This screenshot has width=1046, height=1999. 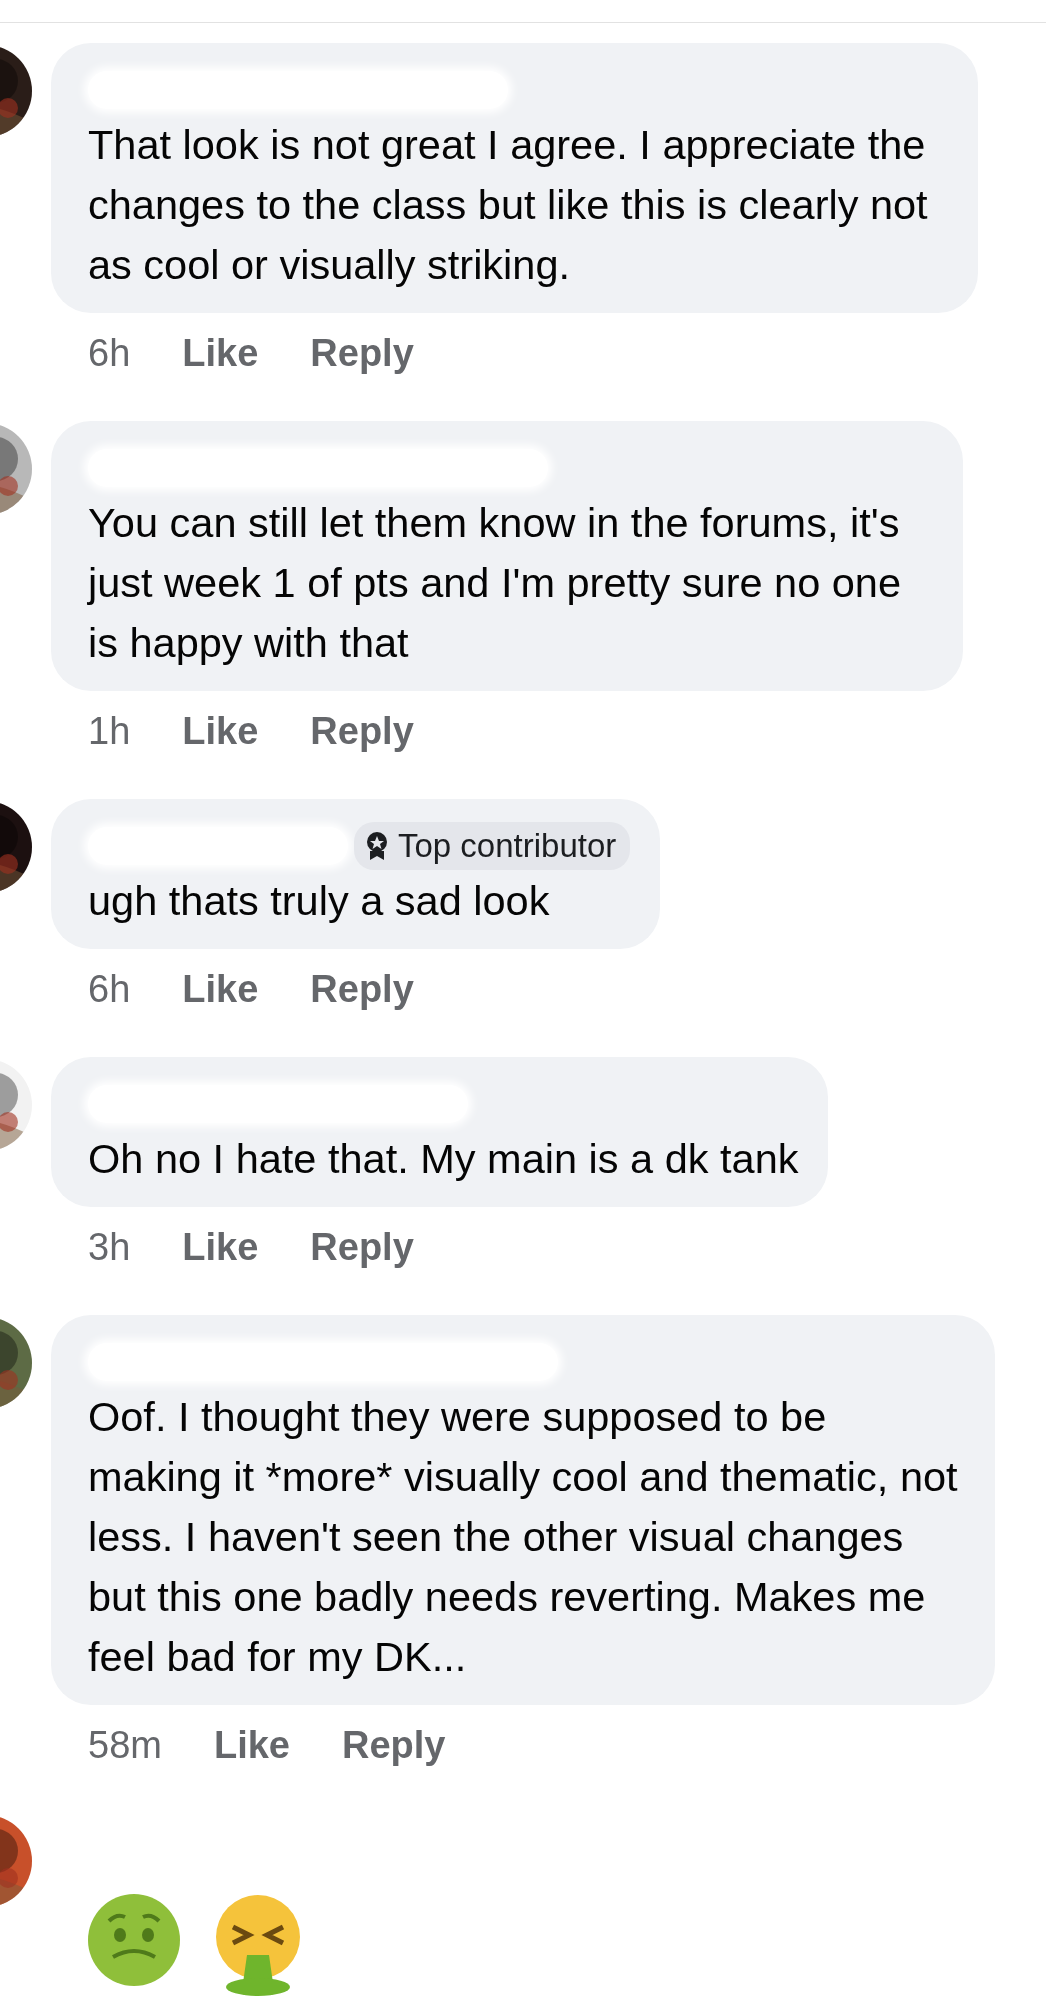 I want to click on timestamp: 3h, so click(x=109, y=1247).